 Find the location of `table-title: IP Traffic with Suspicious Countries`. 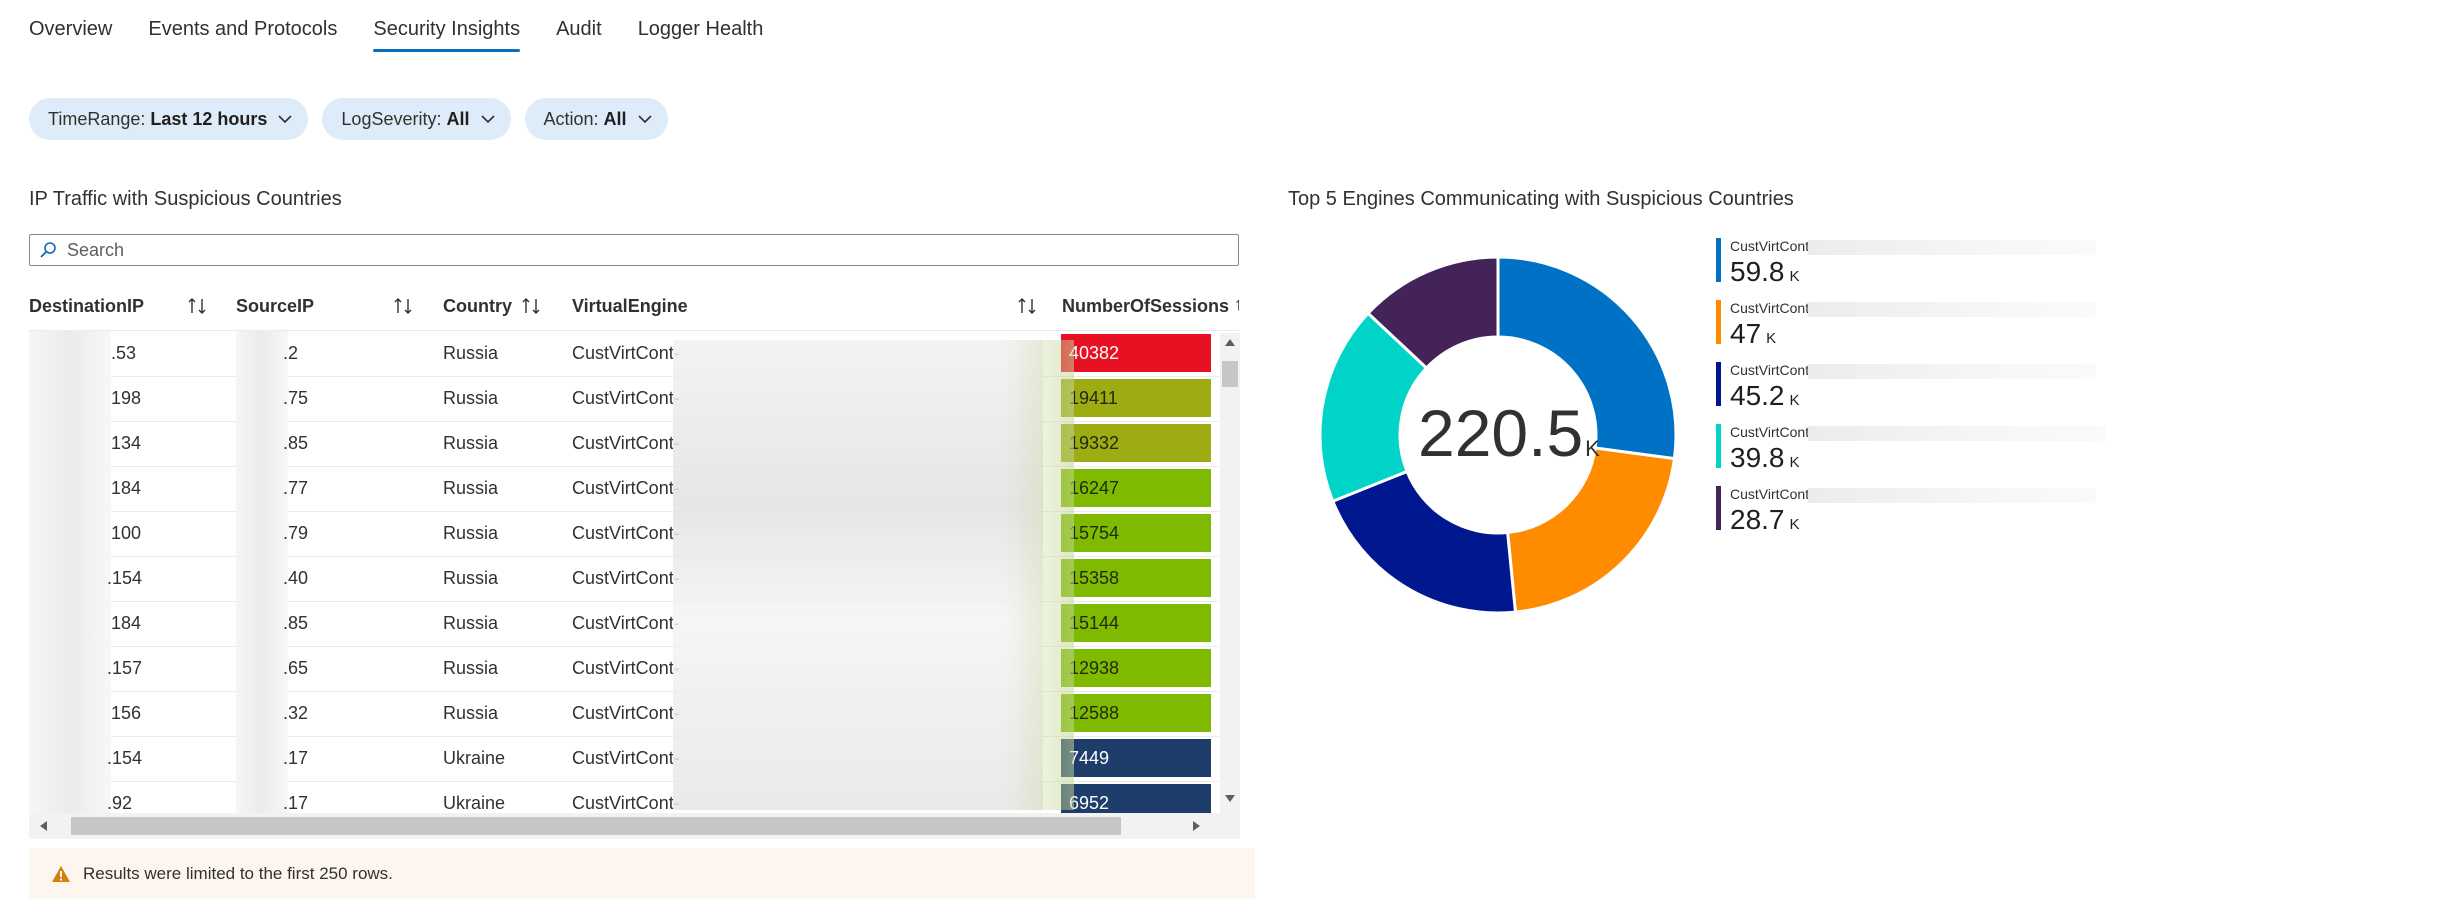

table-title: IP Traffic with Suspicious Countries is located at coordinates (185, 199).